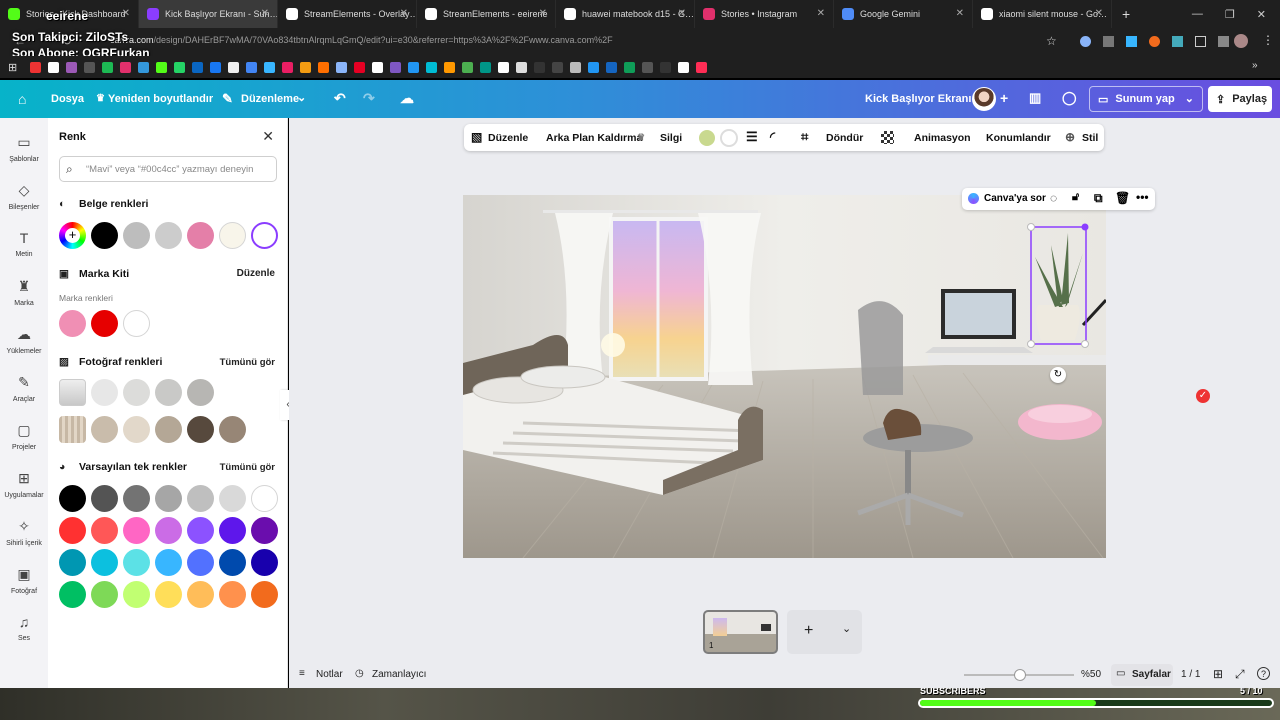 This screenshot has height=720, width=1280. Describe the element at coordinates (24, 580) in the screenshot. I see `rail-item: ▣ Fotoğraf` at that location.